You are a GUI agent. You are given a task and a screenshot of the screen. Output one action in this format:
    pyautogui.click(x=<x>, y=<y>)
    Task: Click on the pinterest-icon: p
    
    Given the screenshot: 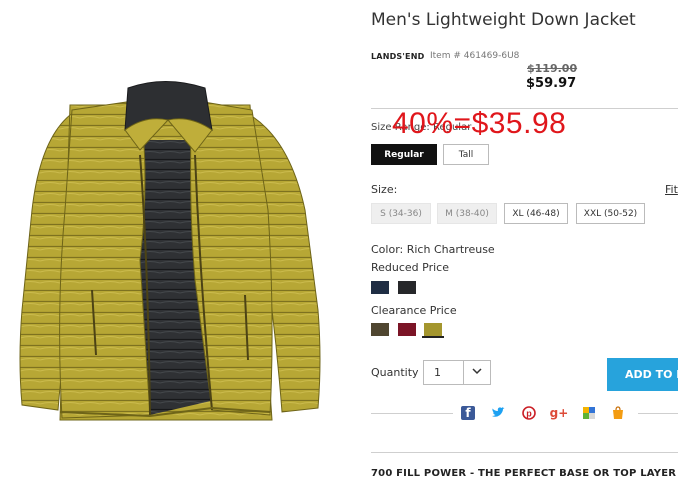 What is the action you would take?
    pyautogui.click(x=529, y=413)
    